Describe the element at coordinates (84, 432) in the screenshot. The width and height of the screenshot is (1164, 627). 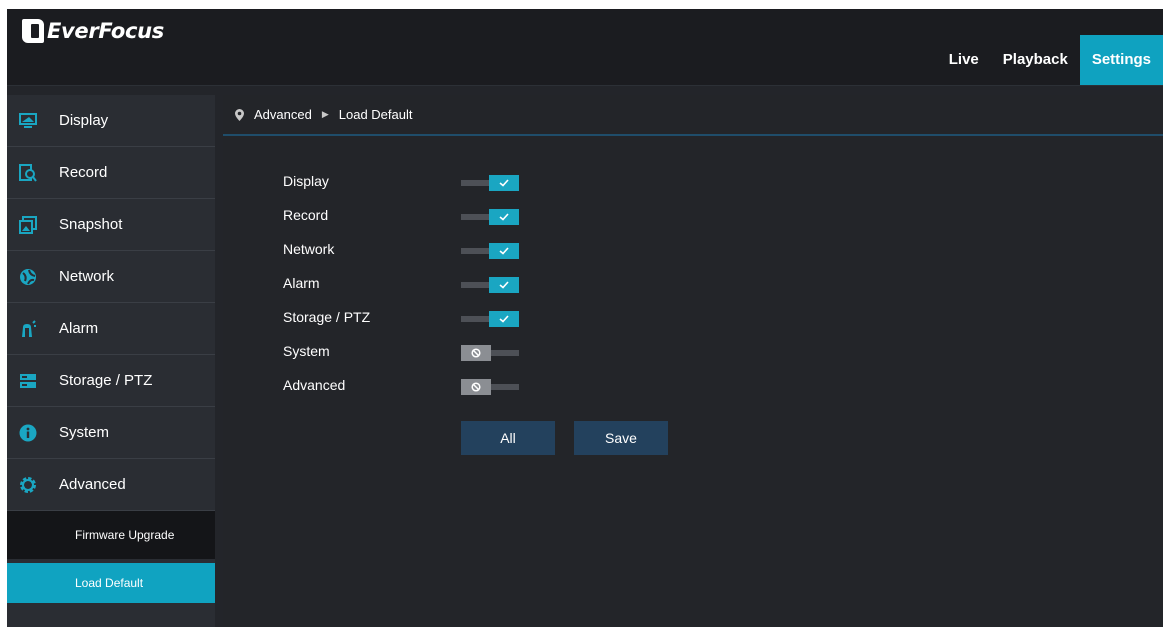
I see `sidebar-item-label: System` at that location.